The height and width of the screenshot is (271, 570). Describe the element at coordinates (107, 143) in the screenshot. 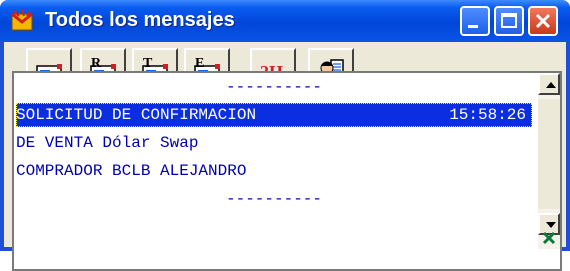

I see `message-text: DE VENTA Dólar Swap` at that location.